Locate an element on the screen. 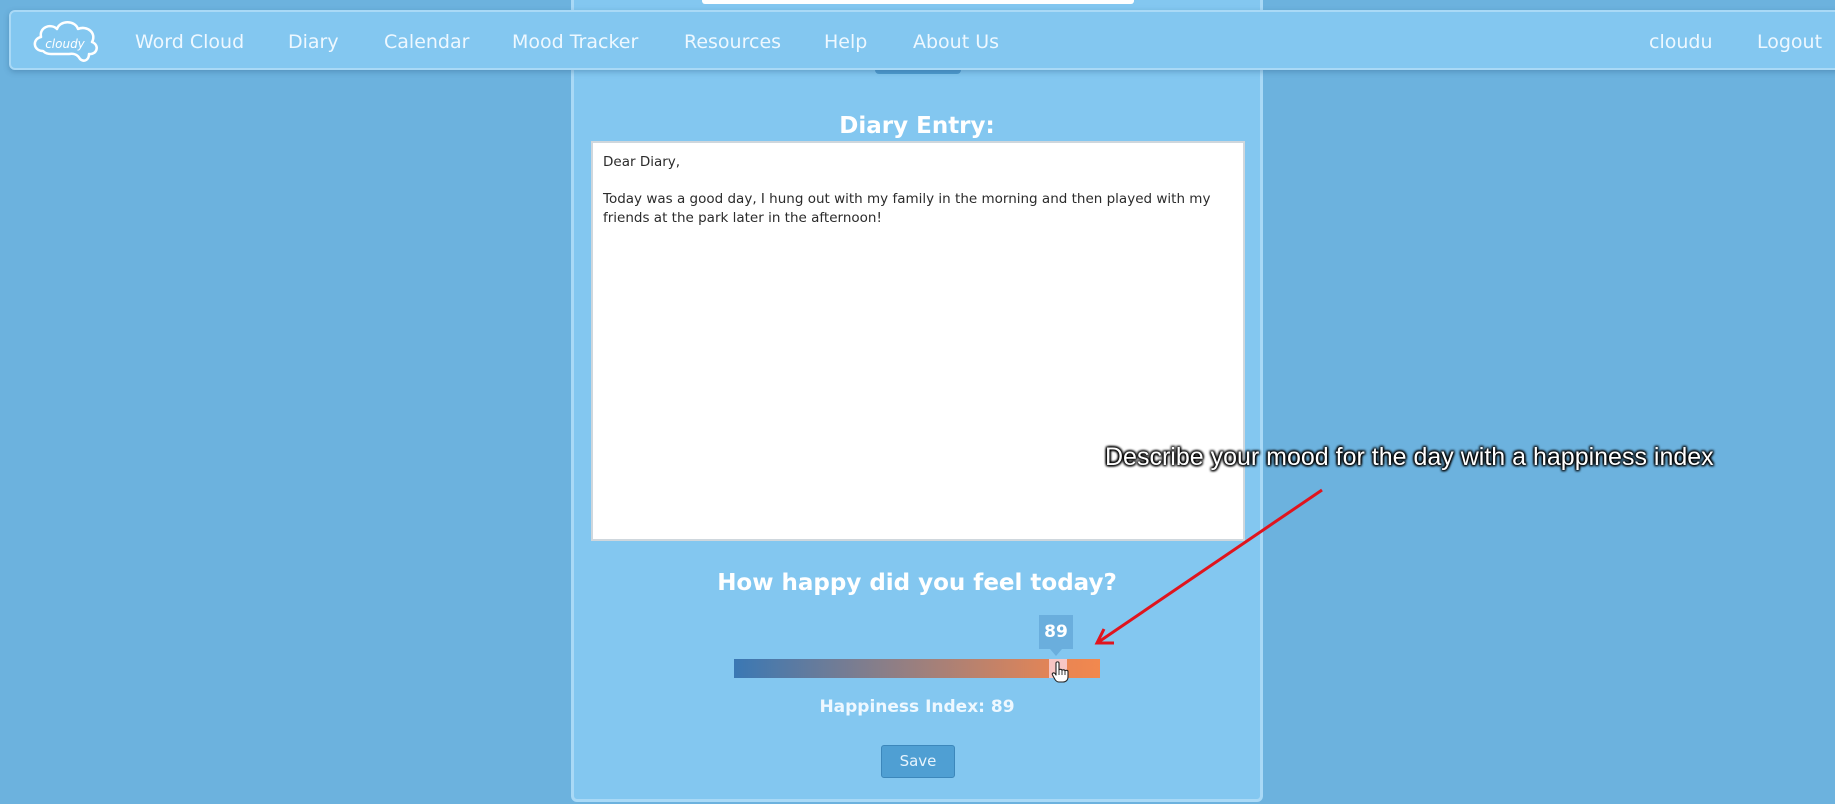 Image resolution: width=1835 pixels, height=804 pixels. logo-text: cloudy is located at coordinates (65, 44).